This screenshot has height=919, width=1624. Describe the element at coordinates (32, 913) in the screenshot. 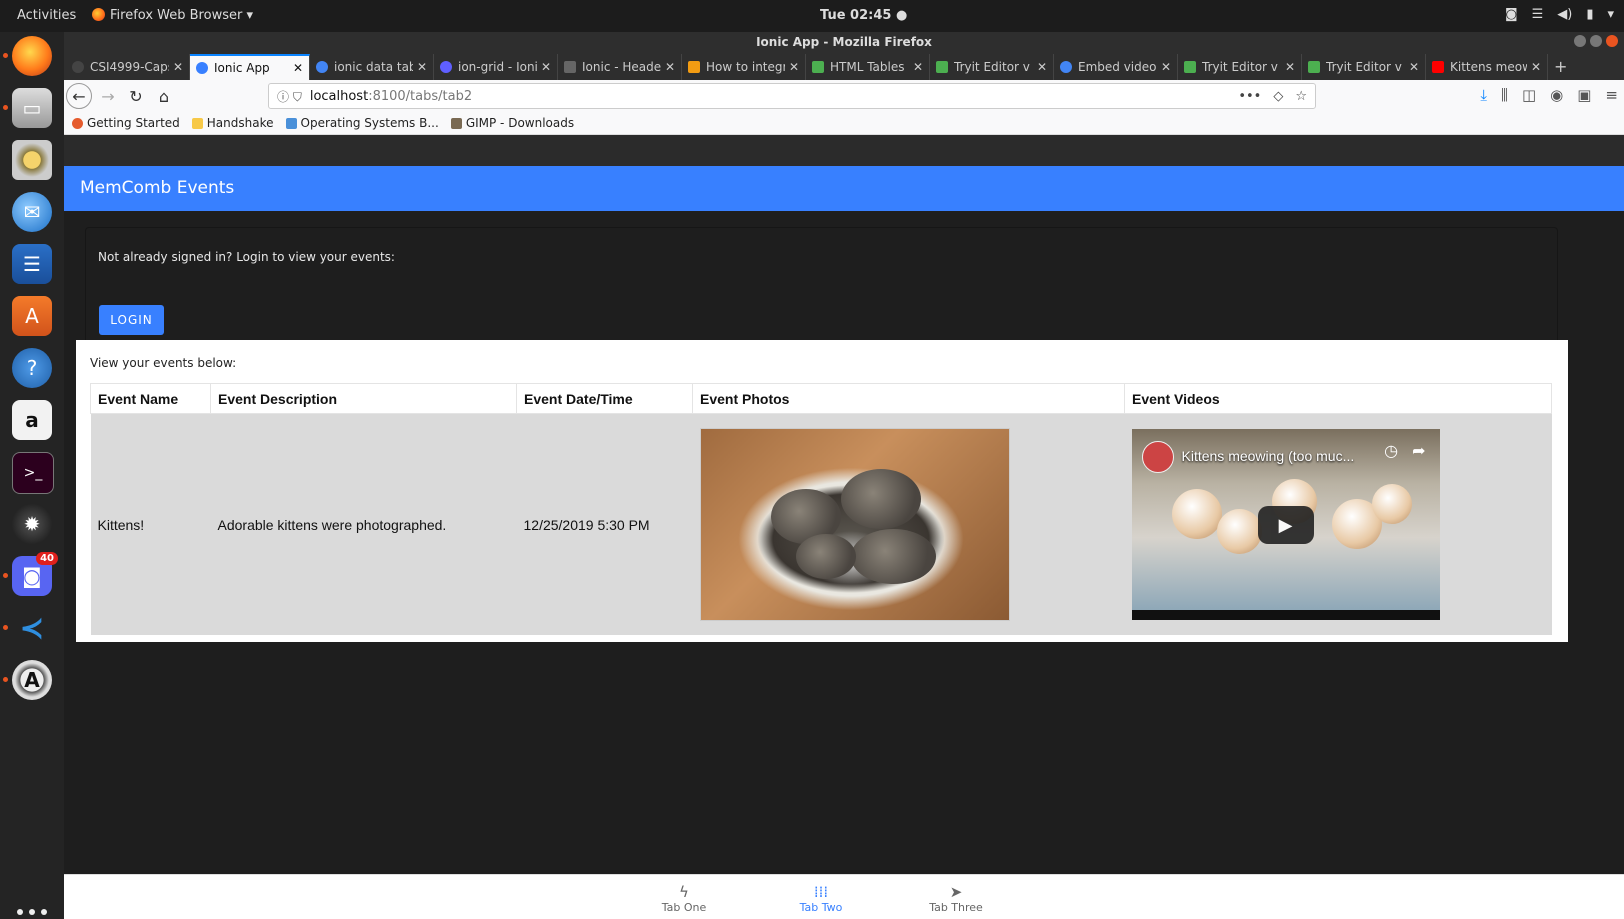

I see `show-applications-icon` at that location.